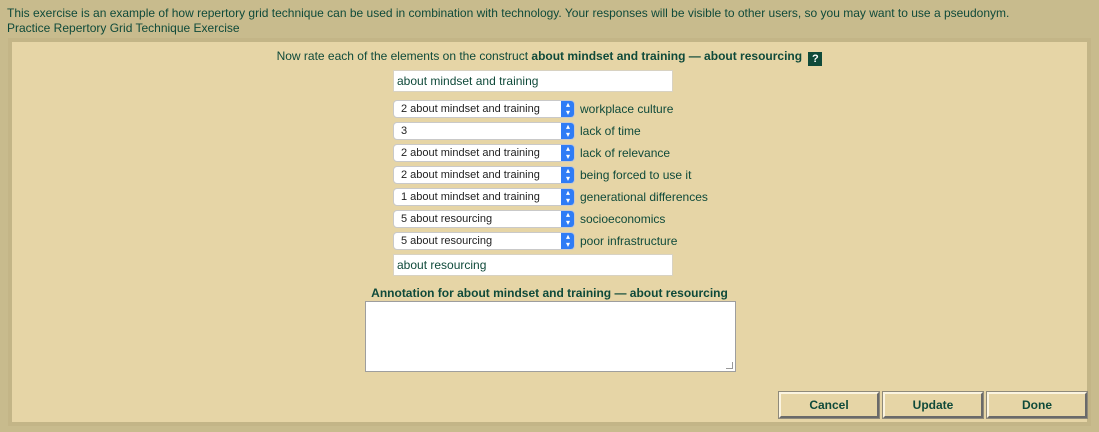  What do you see at coordinates (470, 197) in the screenshot?
I see `rating-selected-value: 1 about mindset and training` at bounding box center [470, 197].